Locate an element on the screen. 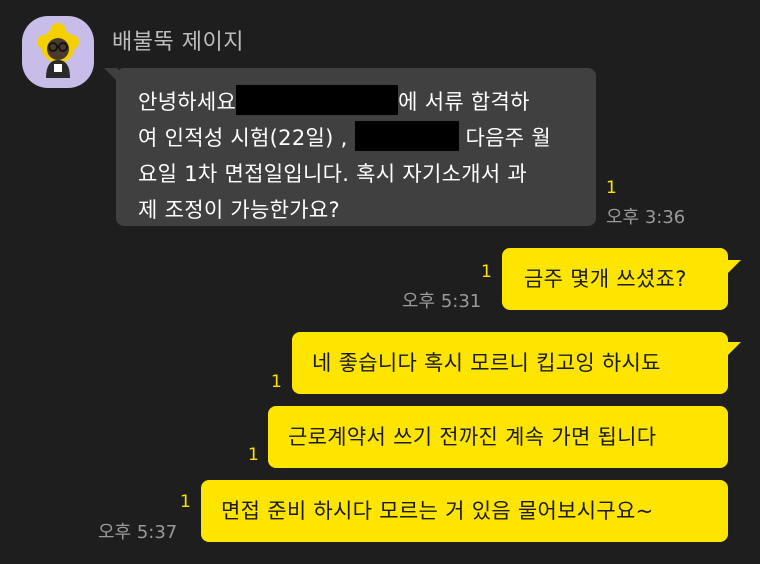 The image size is (760, 564). message-time: 오후 5:31 is located at coordinates (442, 301).